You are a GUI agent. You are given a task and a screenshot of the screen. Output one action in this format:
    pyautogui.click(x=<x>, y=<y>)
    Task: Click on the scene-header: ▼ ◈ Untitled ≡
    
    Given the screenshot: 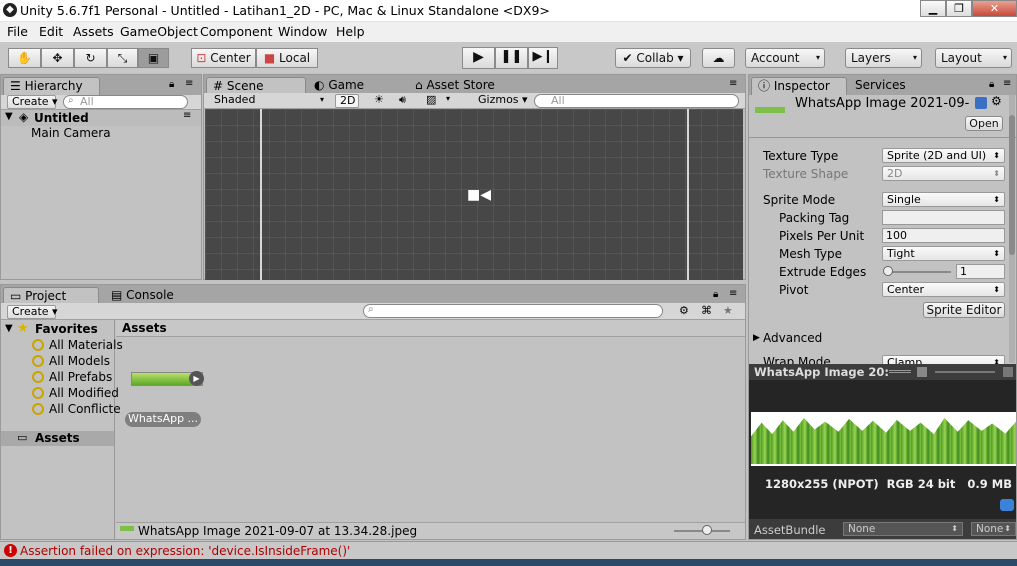 What is the action you would take?
    pyautogui.click(x=101, y=118)
    